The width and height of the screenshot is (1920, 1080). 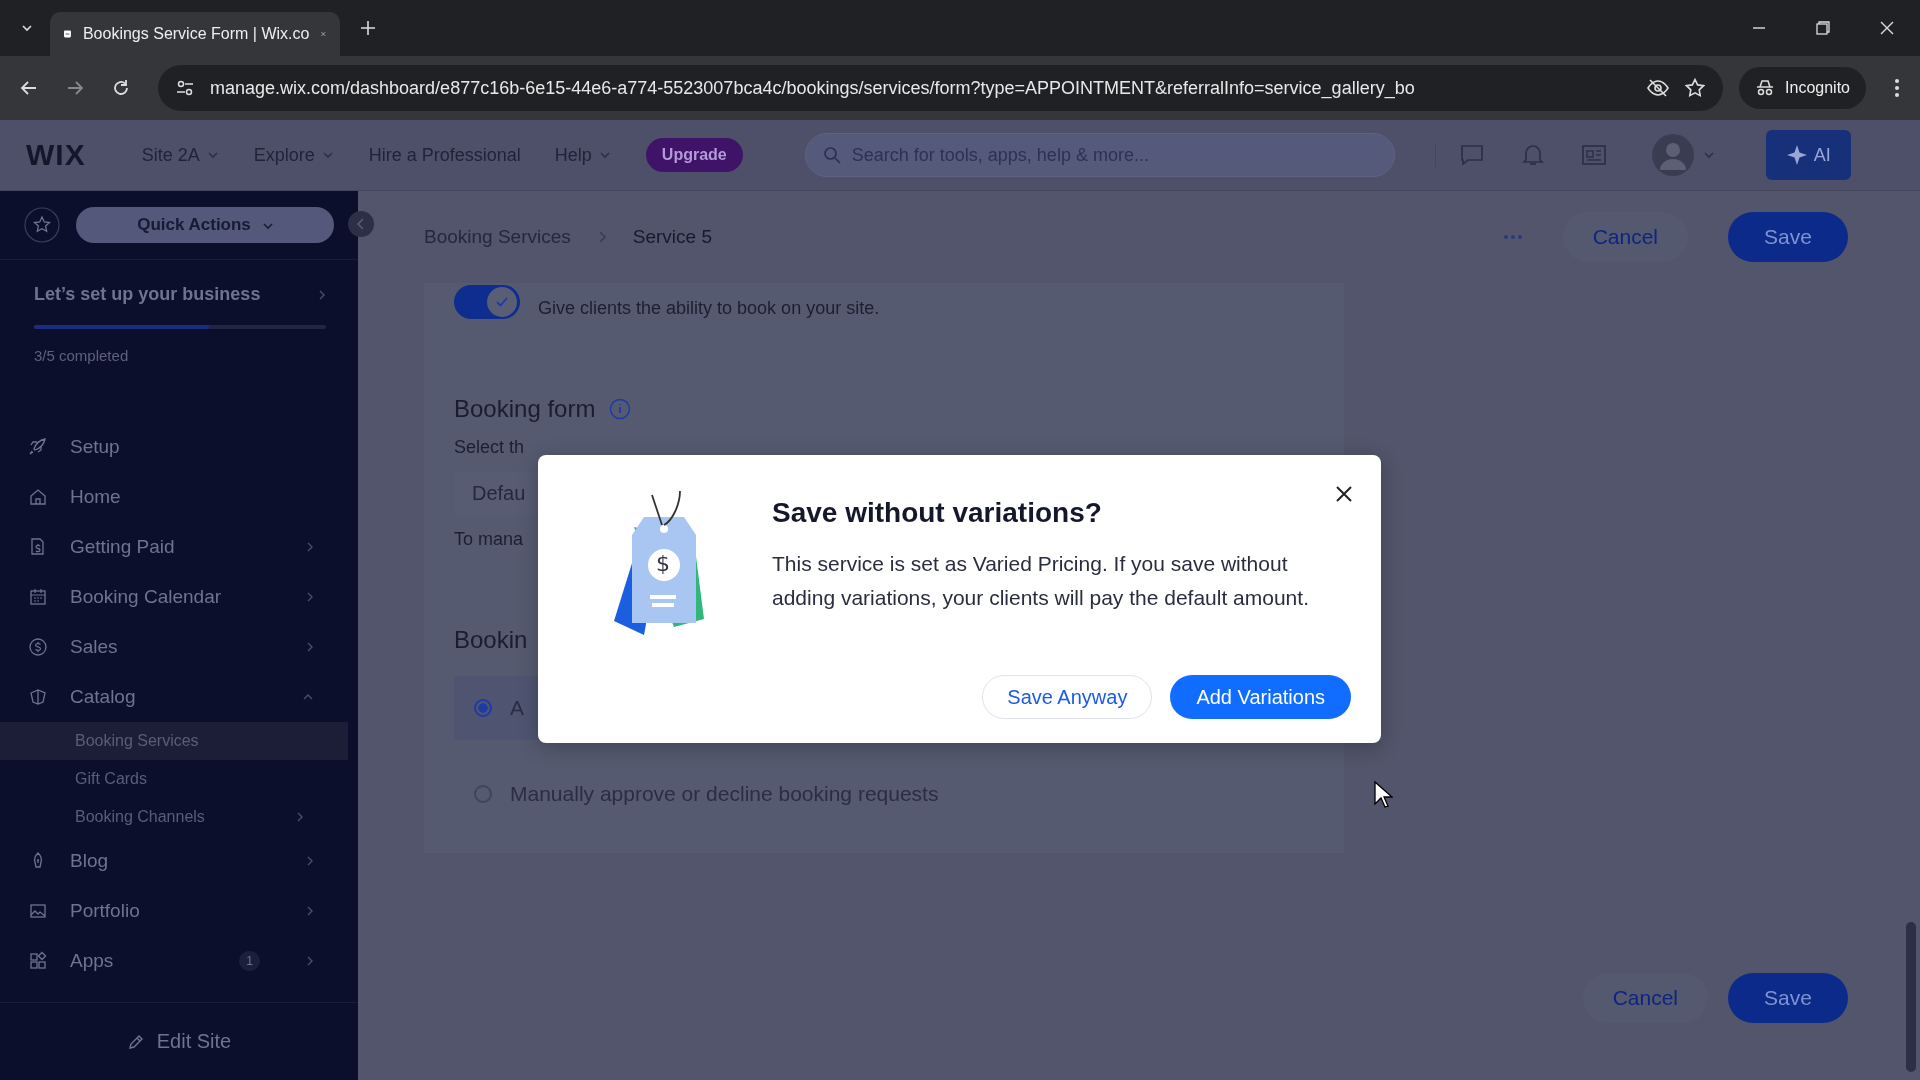 What do you see at coordinates (368, 28) in the screenshot?
I see `new-tab-icon` at bounding box center [368, 28].